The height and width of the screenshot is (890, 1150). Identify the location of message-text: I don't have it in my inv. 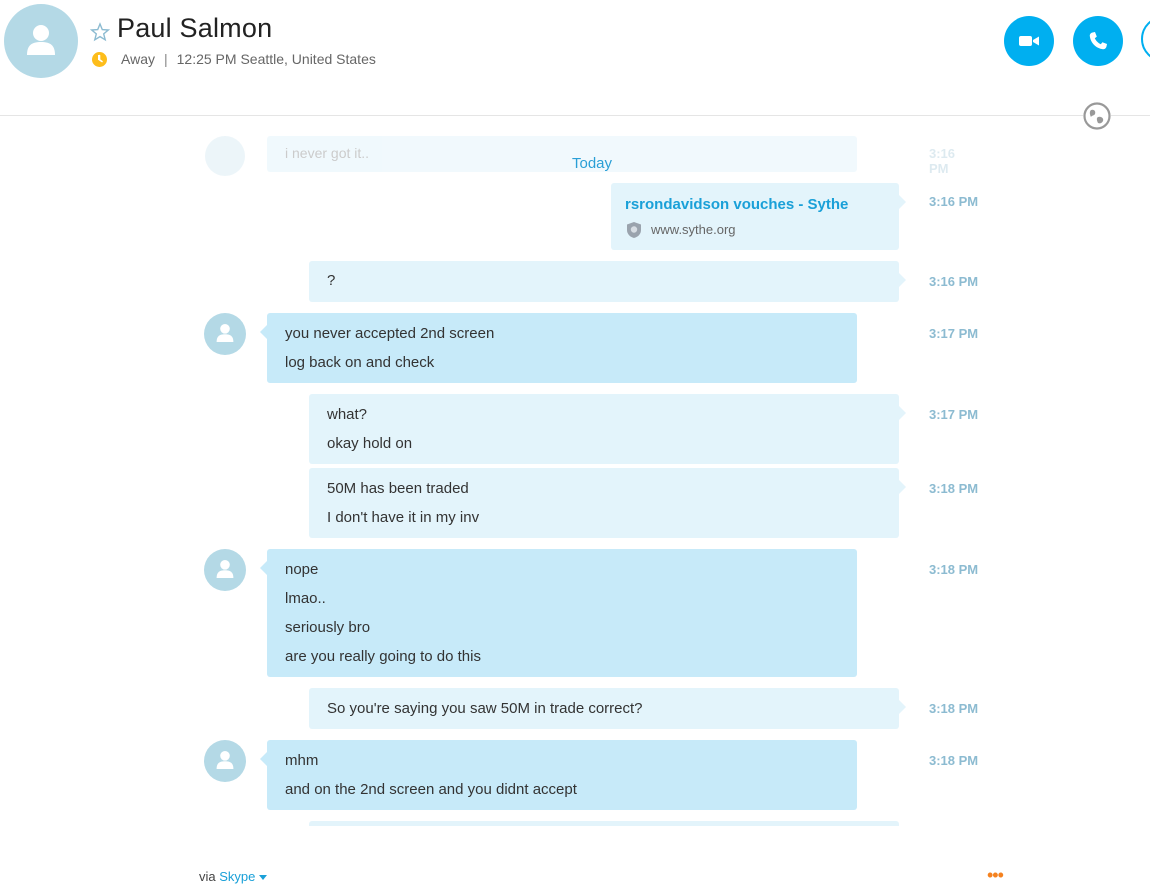
(403, 517).